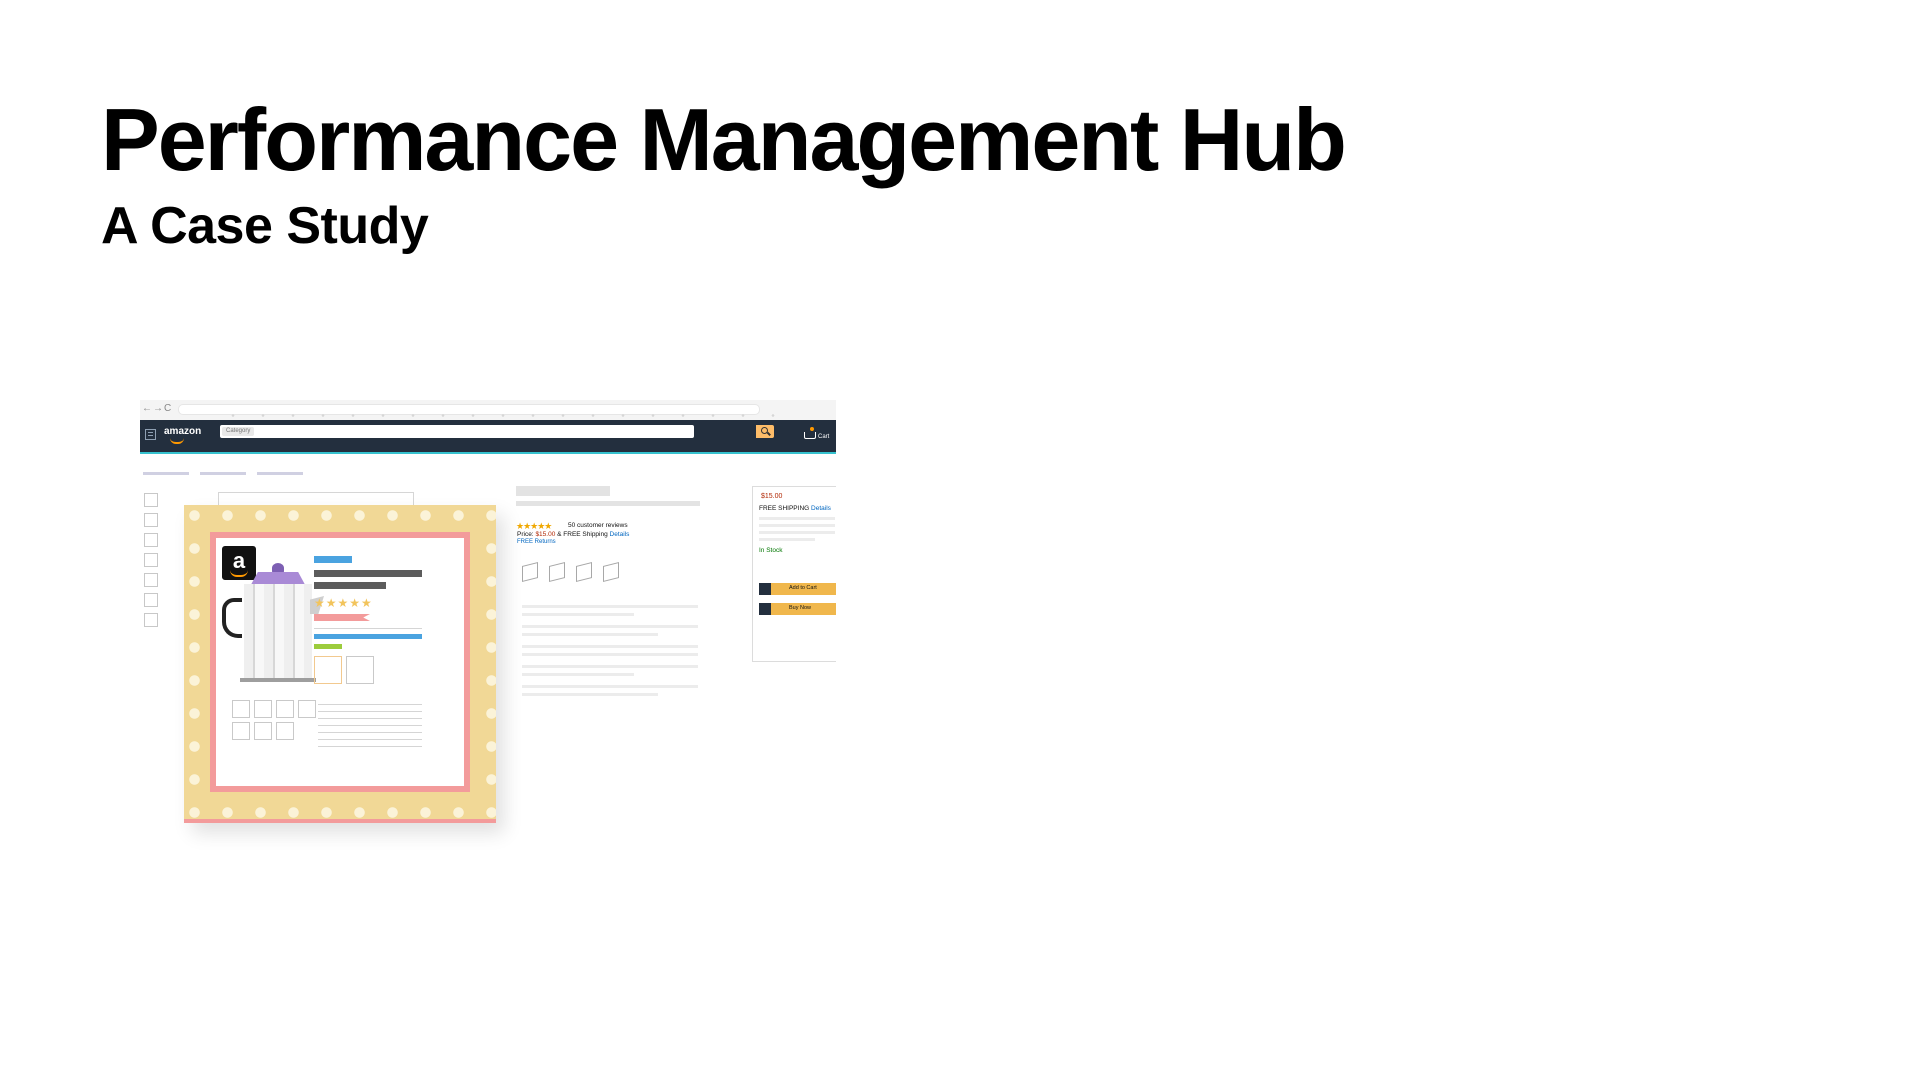 The image size is (1920, 1080). I want to click on hamburger-menu-icon, so click(150, 434).